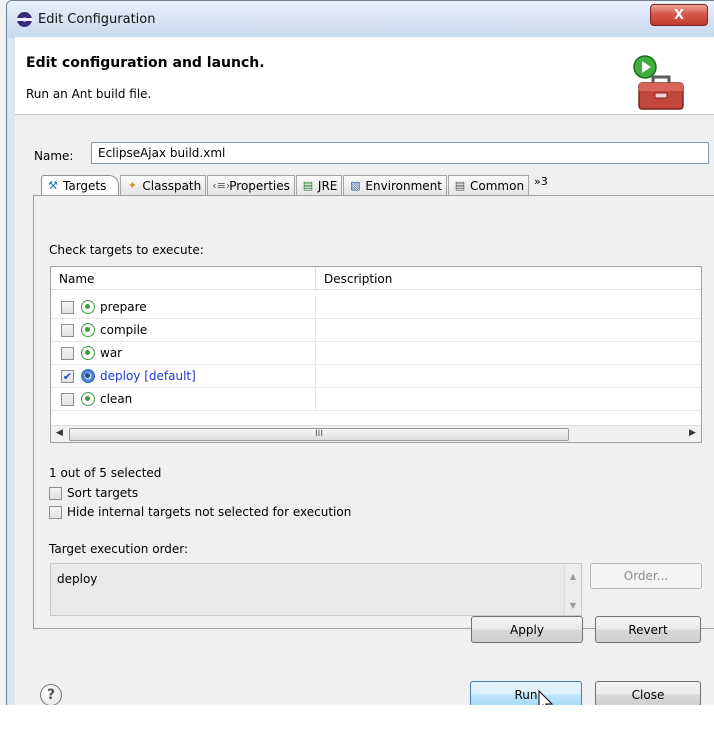  Describe the element at coordinates (400, 153) in the screenshot. I see `configuration-name-input: EclipseAjax build.xml` at that location.